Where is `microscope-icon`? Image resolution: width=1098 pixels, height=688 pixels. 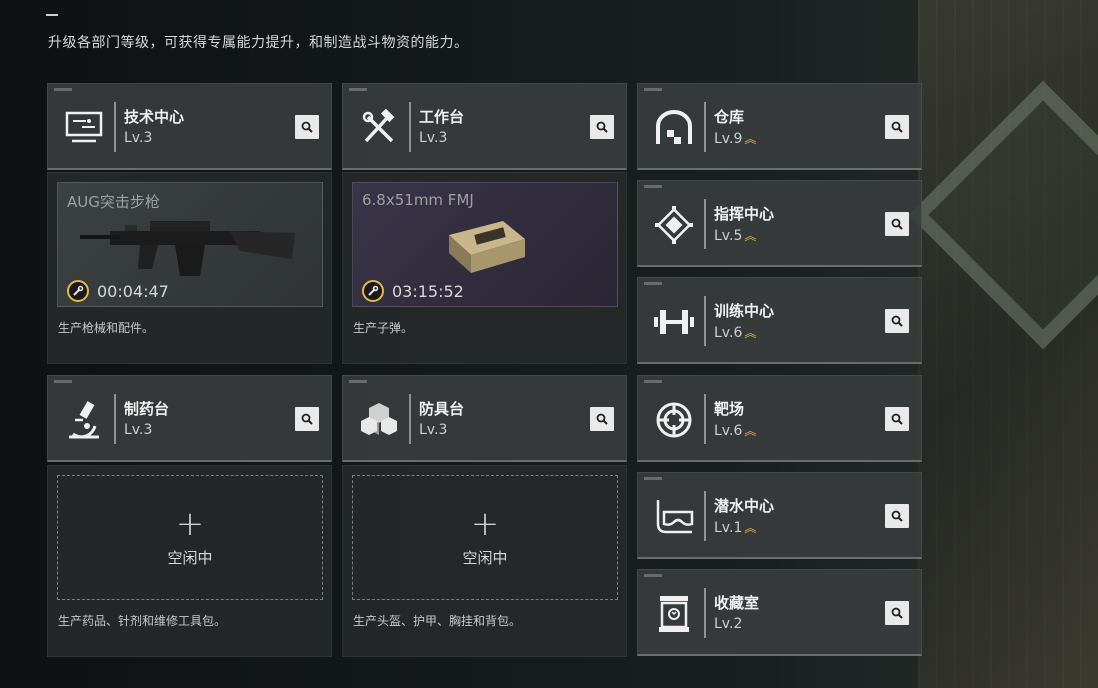 microscope-icon is located at coordinates (84, 420).